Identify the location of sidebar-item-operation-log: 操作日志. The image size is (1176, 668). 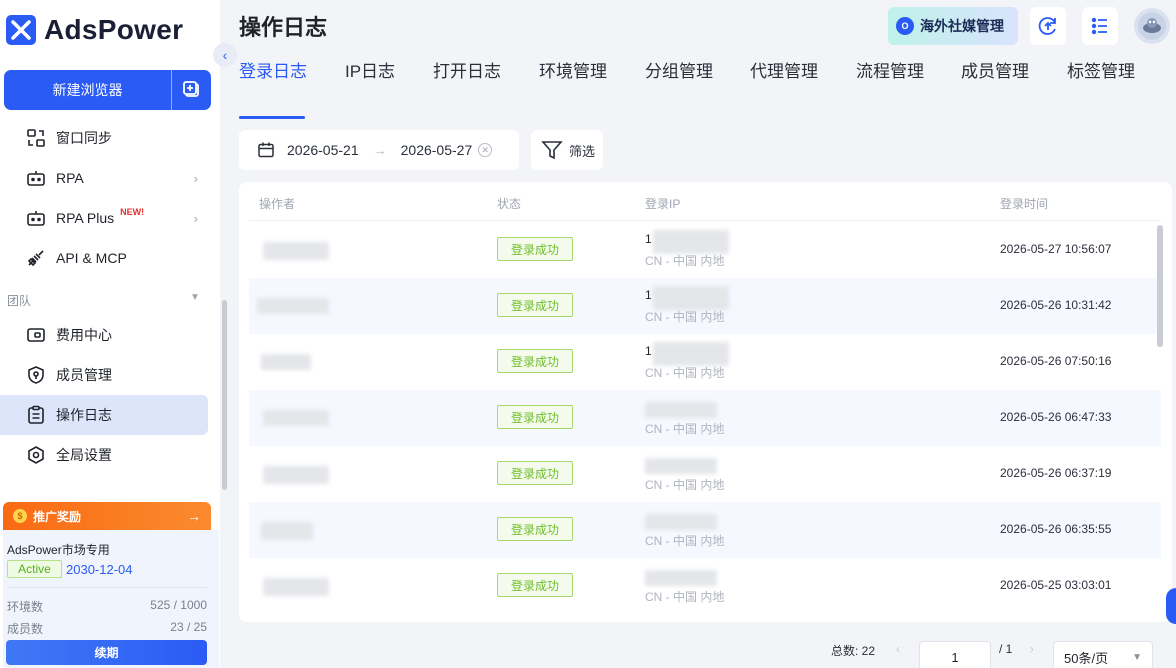
(104, 415).